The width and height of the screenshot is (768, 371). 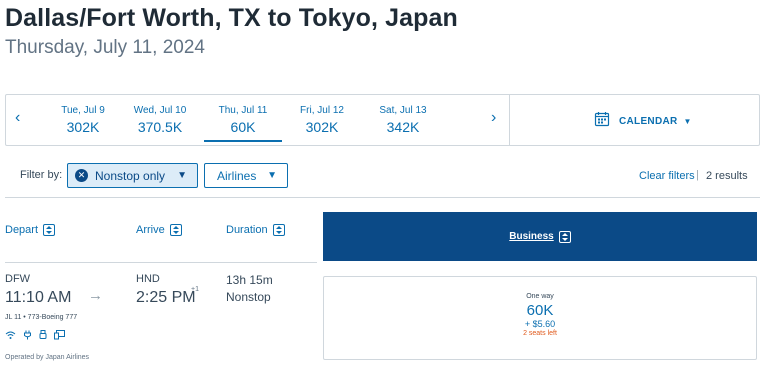 I want to click on power-icon, so click(x=27, y=335).